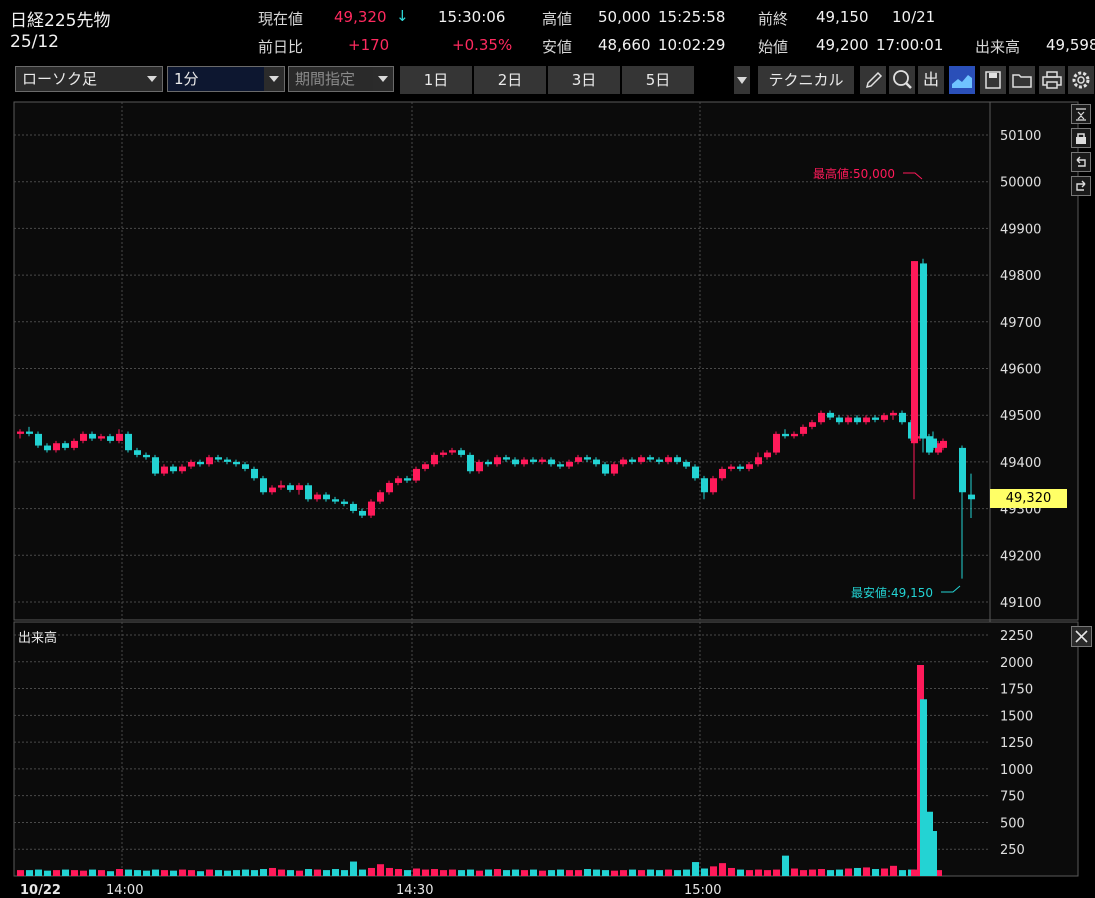  What do you see at coordinates (1022, 80) in the screenshot?
I see `open-folder-button` at bounding box center [1022, 80].